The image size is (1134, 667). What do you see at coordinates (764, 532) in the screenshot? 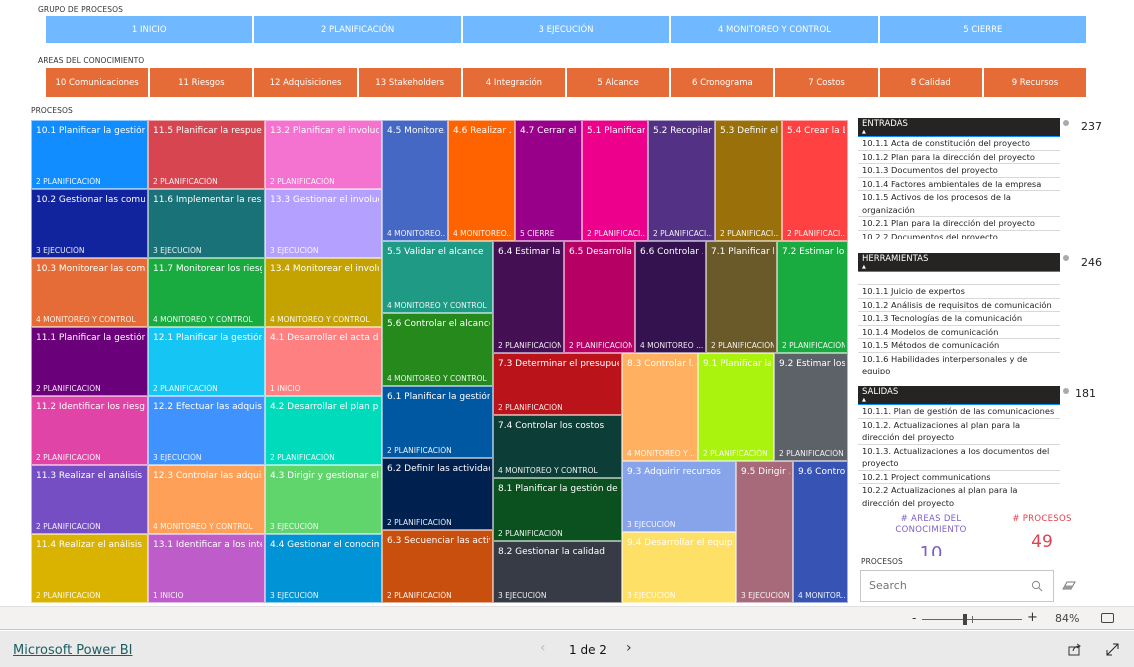
I see `treemap-tile: 9.5 Dirigir ... 3 EJECUCIÓN` at bounding box center [764, 532].